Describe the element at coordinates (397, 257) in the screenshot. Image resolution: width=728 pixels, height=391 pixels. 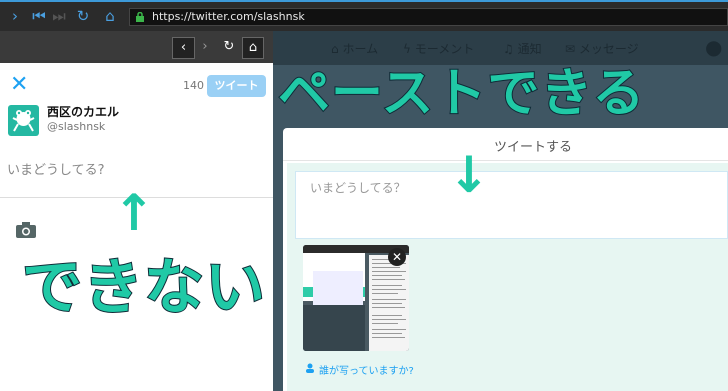
I see `remove-image-icon: ✕` at that location.